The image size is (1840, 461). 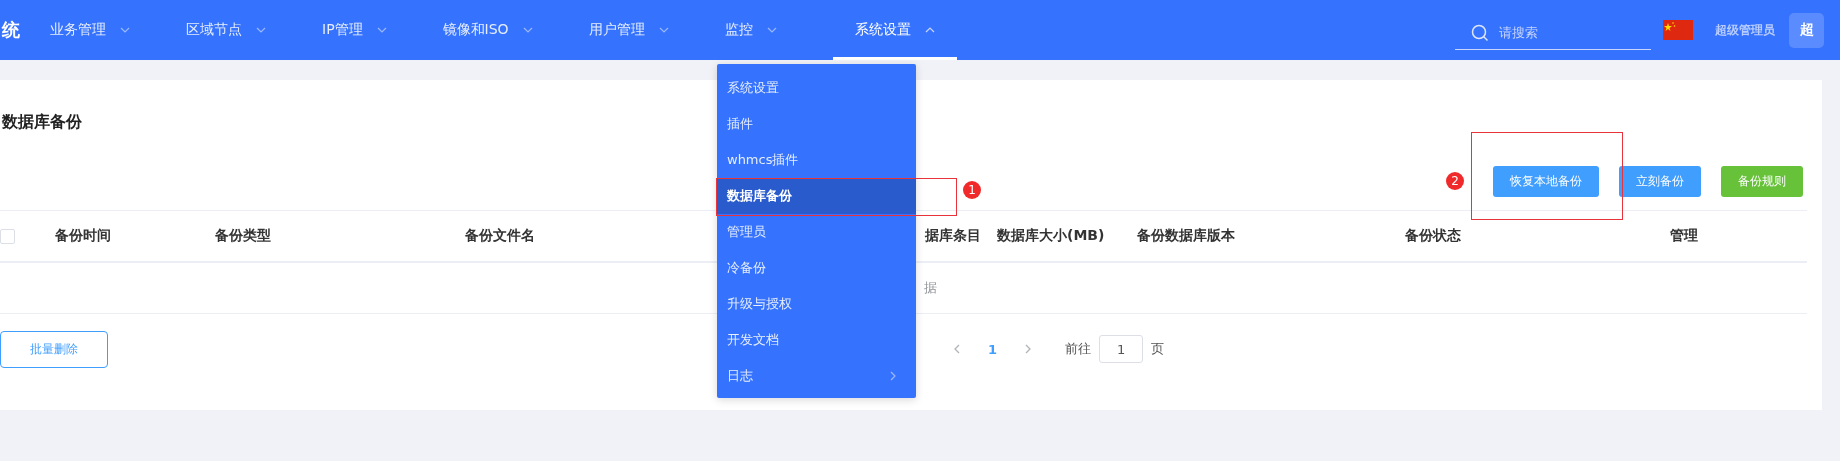 What do you see at coordinates (500, 235) in the screenshot?
I see `column-header: 备份文件名` at bounding box center [500, 235].